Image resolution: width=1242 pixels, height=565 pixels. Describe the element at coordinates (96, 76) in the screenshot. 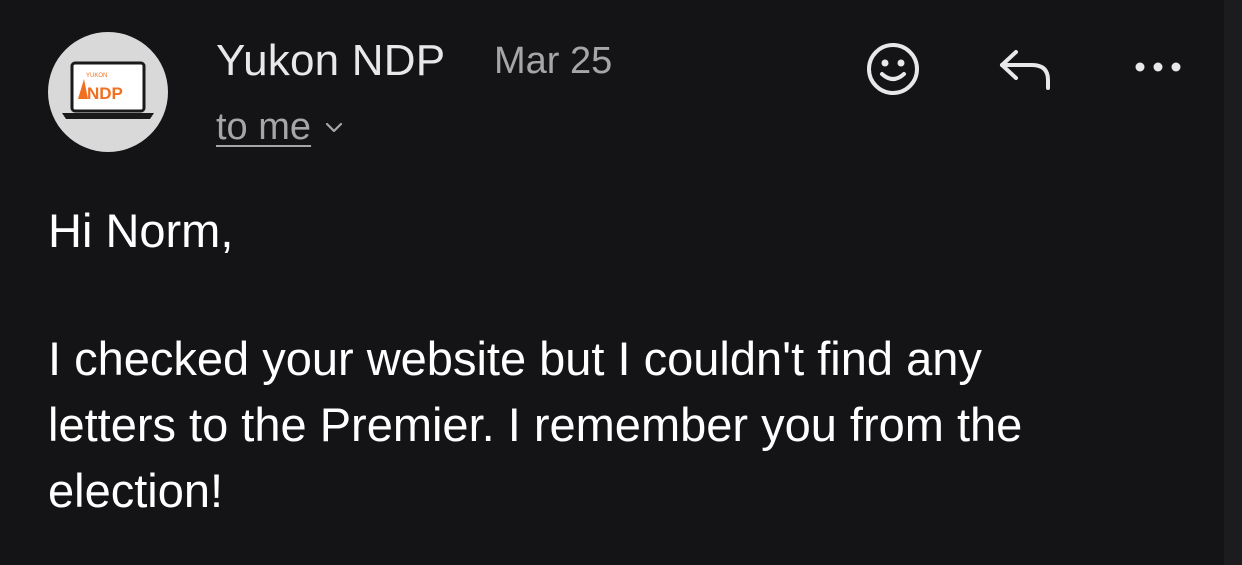

I see `logo-small-text: YUKON` at that location.